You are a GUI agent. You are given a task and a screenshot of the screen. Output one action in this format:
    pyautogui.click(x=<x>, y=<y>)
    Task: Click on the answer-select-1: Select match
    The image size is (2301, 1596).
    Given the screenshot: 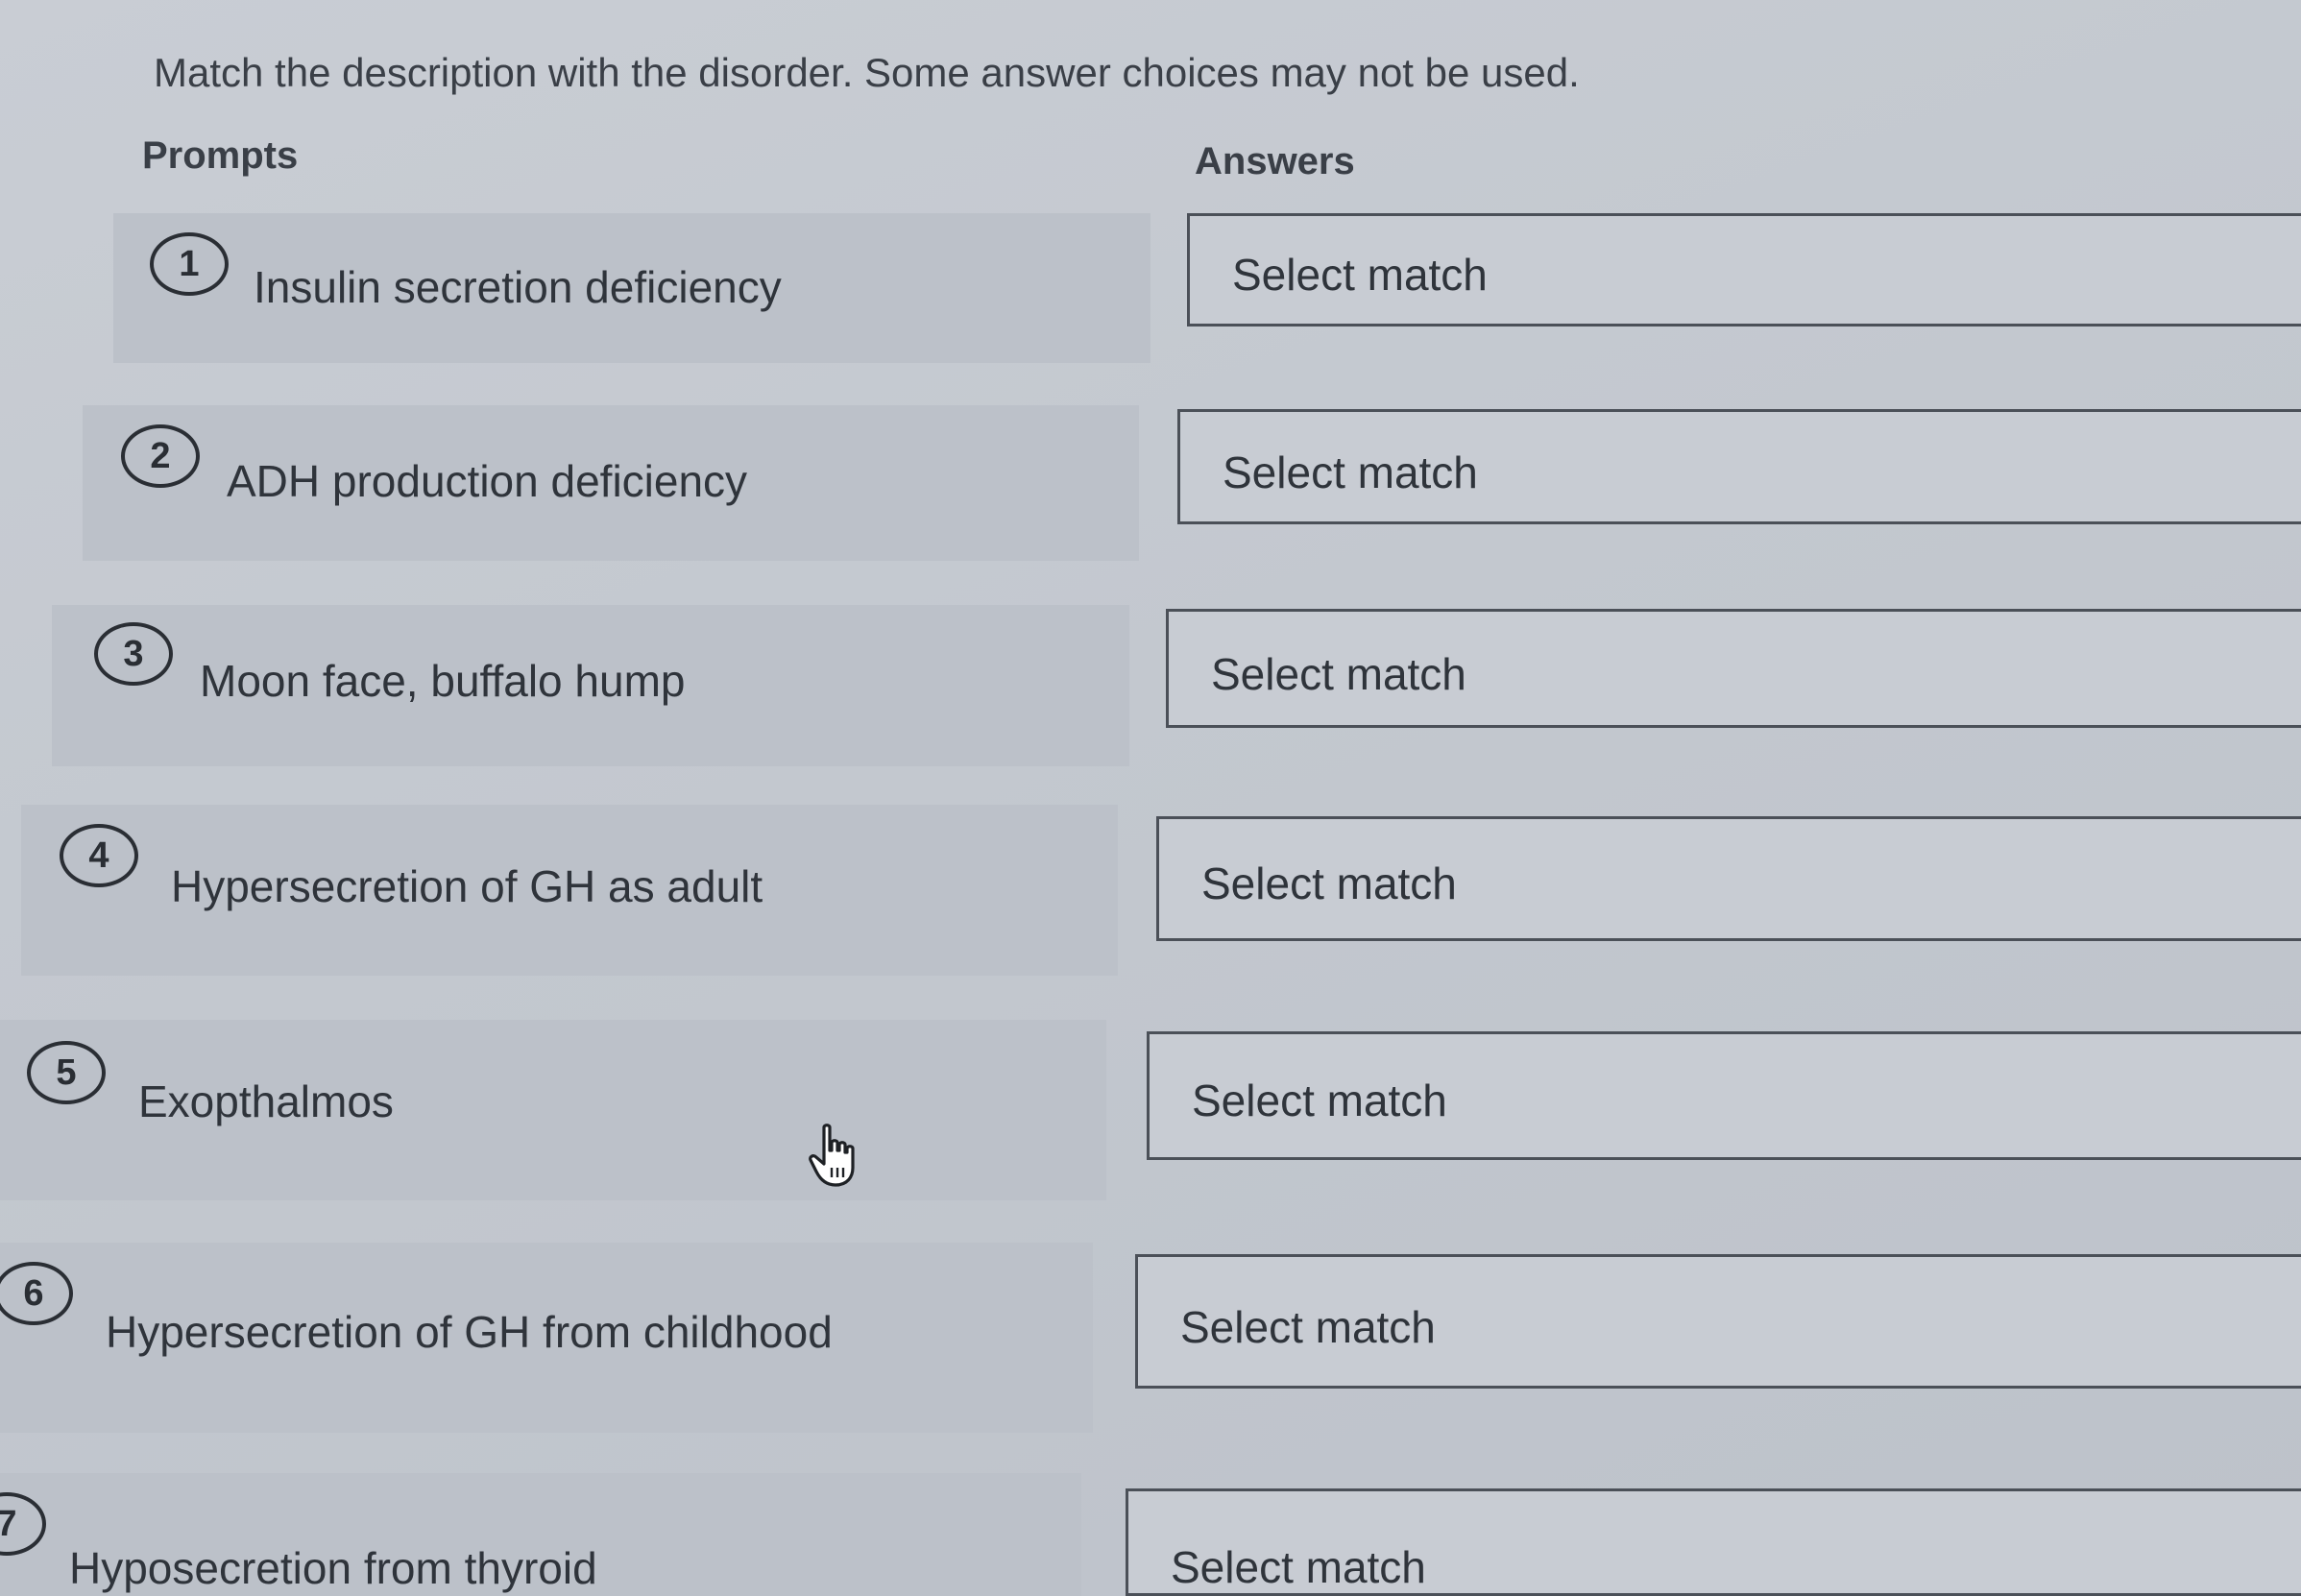 What is the action you would take?
    pyautogui.click(x=1744, y=269)
    